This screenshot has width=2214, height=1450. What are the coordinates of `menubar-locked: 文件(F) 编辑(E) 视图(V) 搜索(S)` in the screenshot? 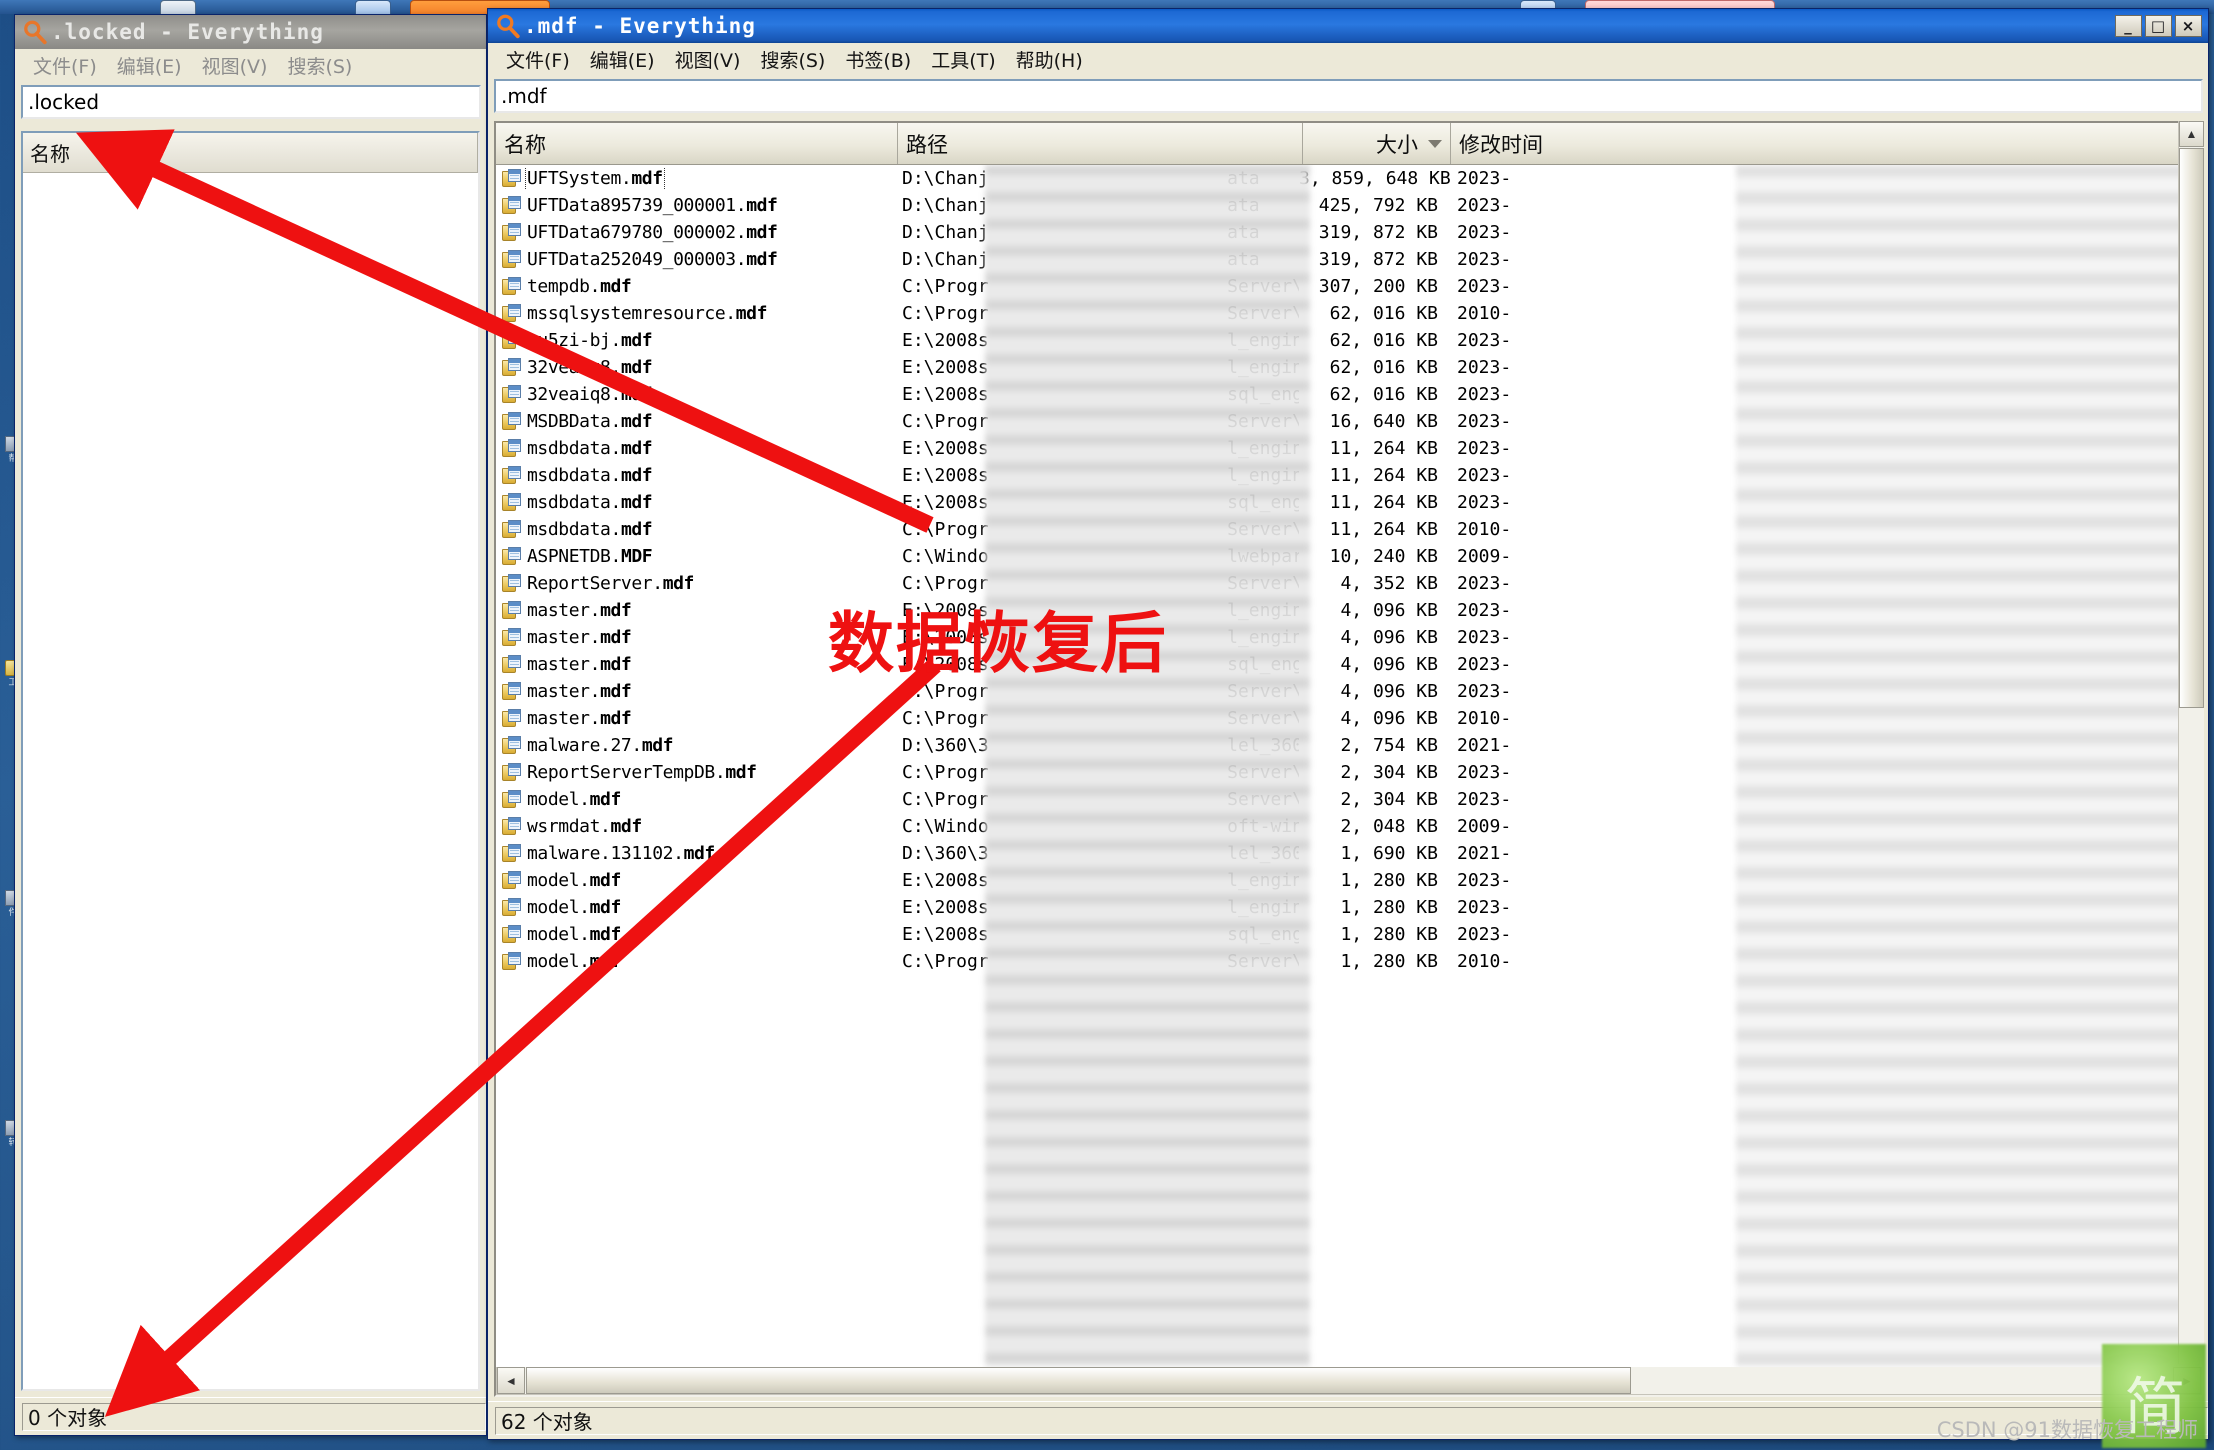 It's located at (250, 65).